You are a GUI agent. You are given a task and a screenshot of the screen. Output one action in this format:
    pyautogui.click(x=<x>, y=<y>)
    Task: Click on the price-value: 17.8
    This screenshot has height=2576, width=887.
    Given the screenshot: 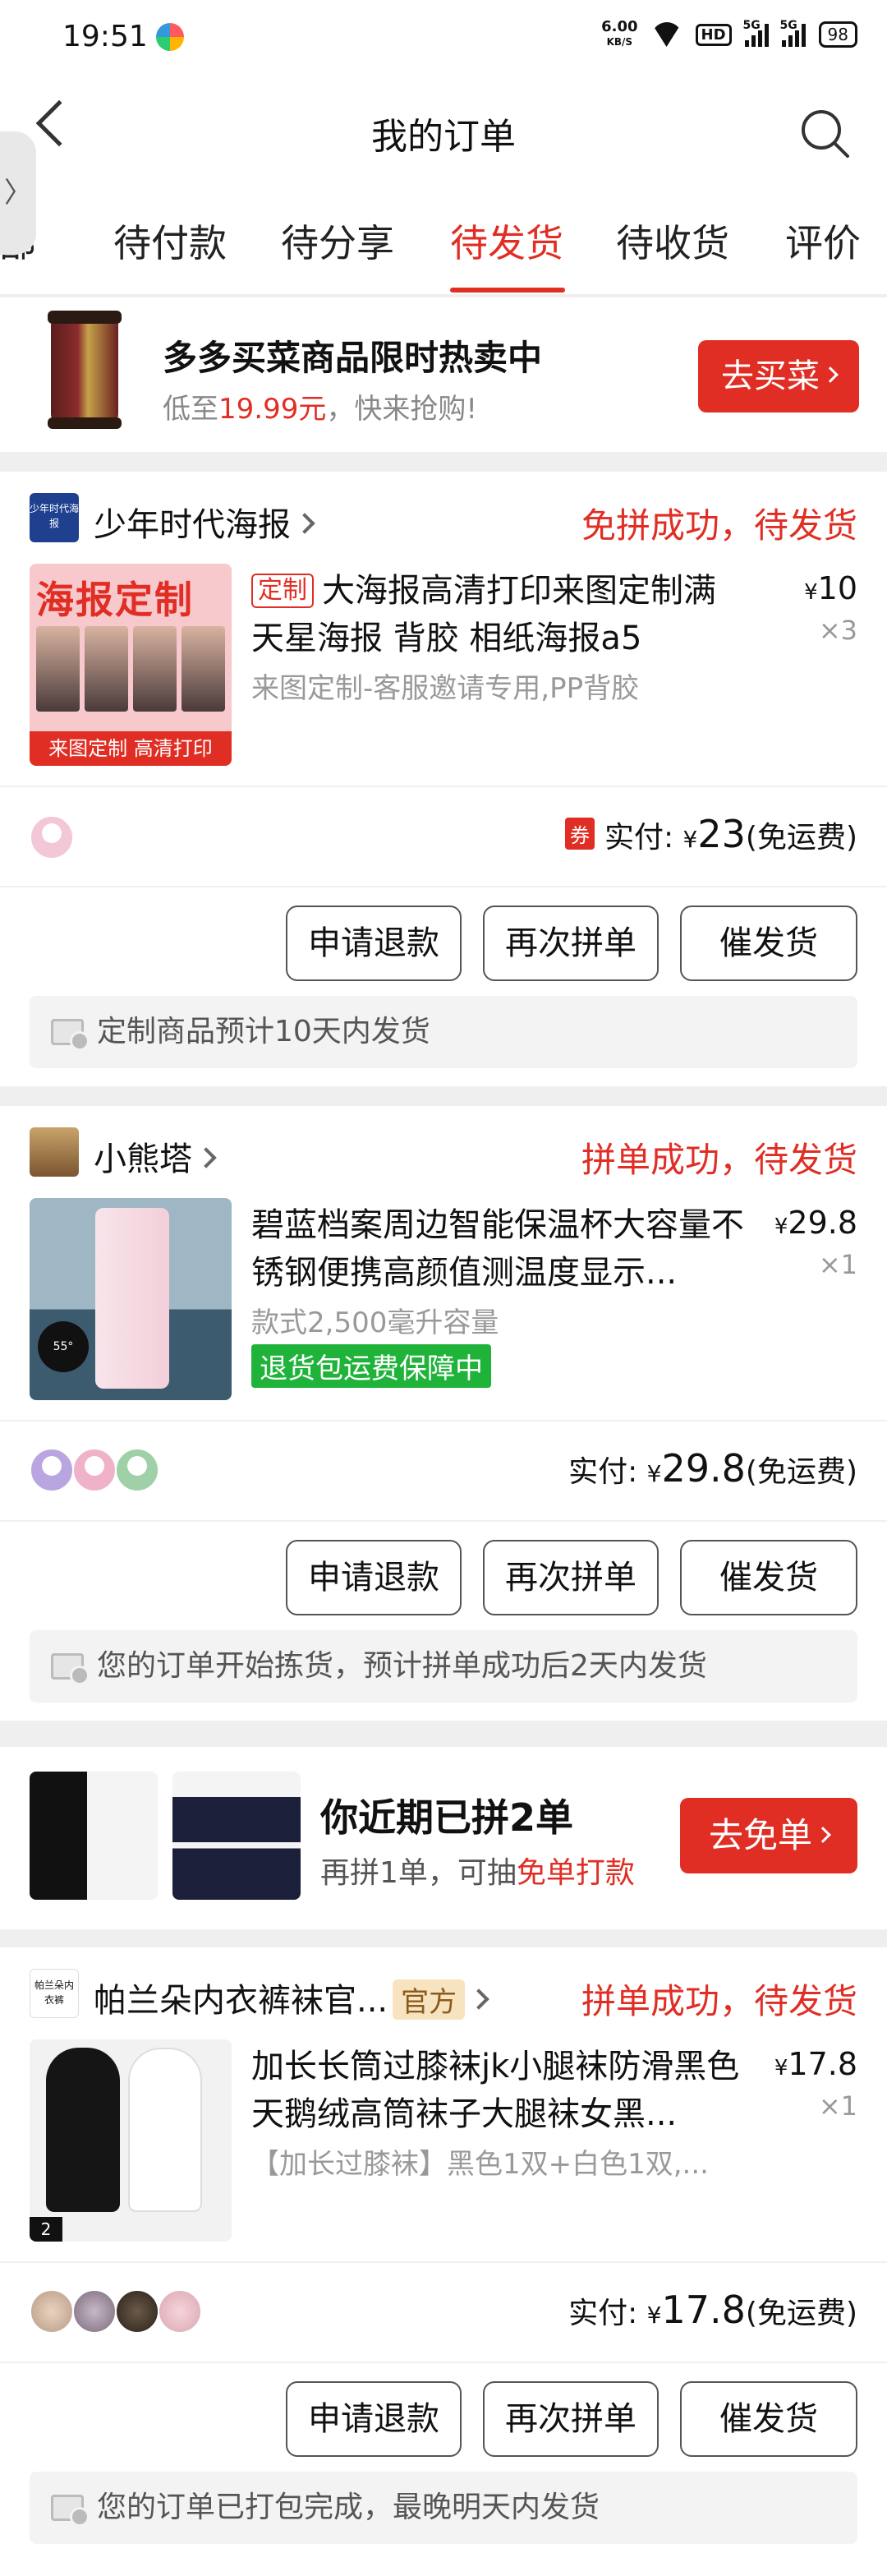 What is the action you would take?
    pyautogui.click(x=823, y=2064)
    